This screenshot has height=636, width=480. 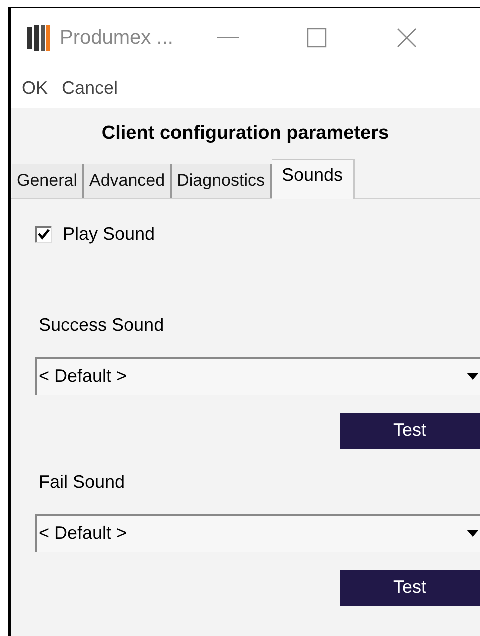 I want to click on menu-item: OK, so click(x=35, y=88).